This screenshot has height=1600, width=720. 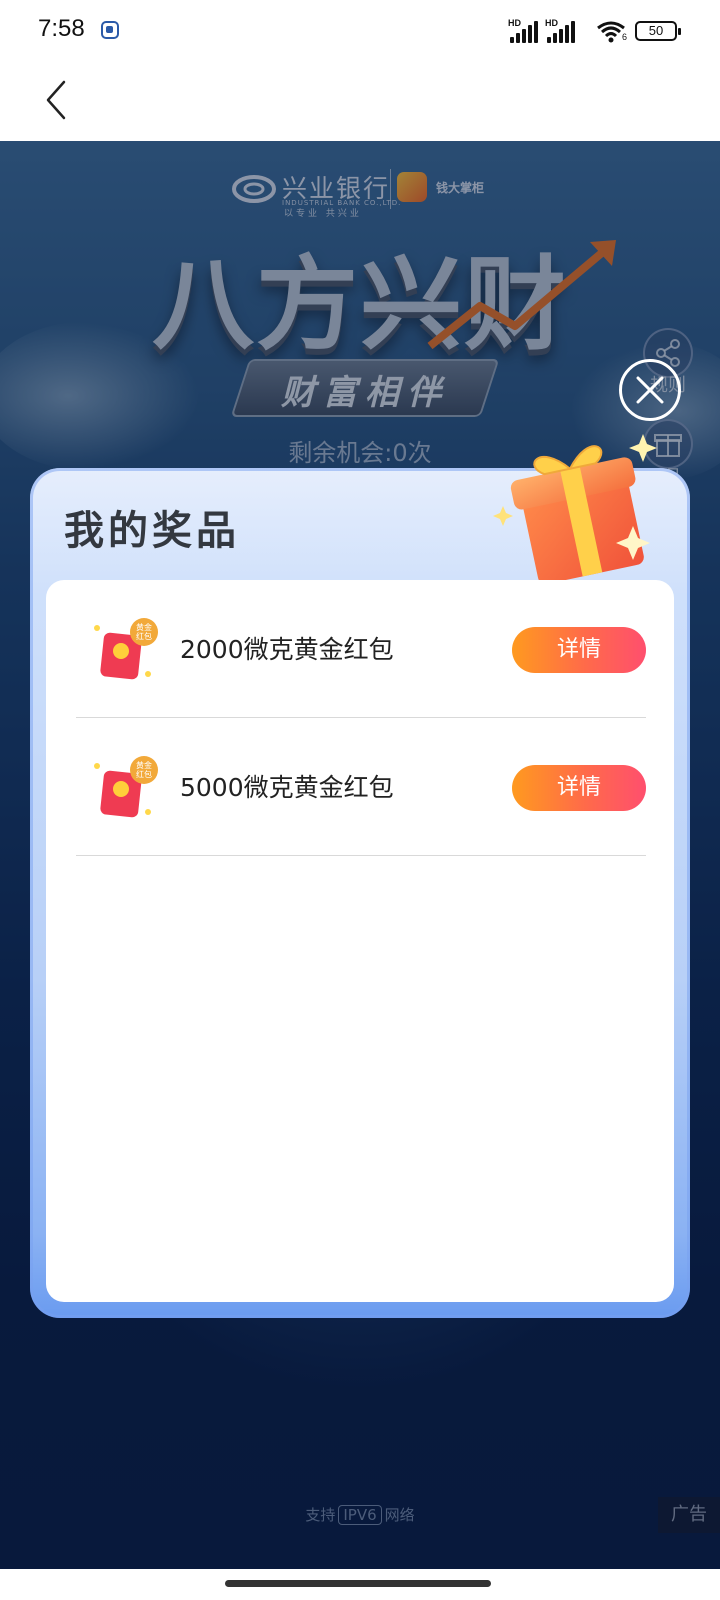 I want to click on prize-row: 黄金 红包 5000微克黄金红包 详情, so click(x=361, y=787).